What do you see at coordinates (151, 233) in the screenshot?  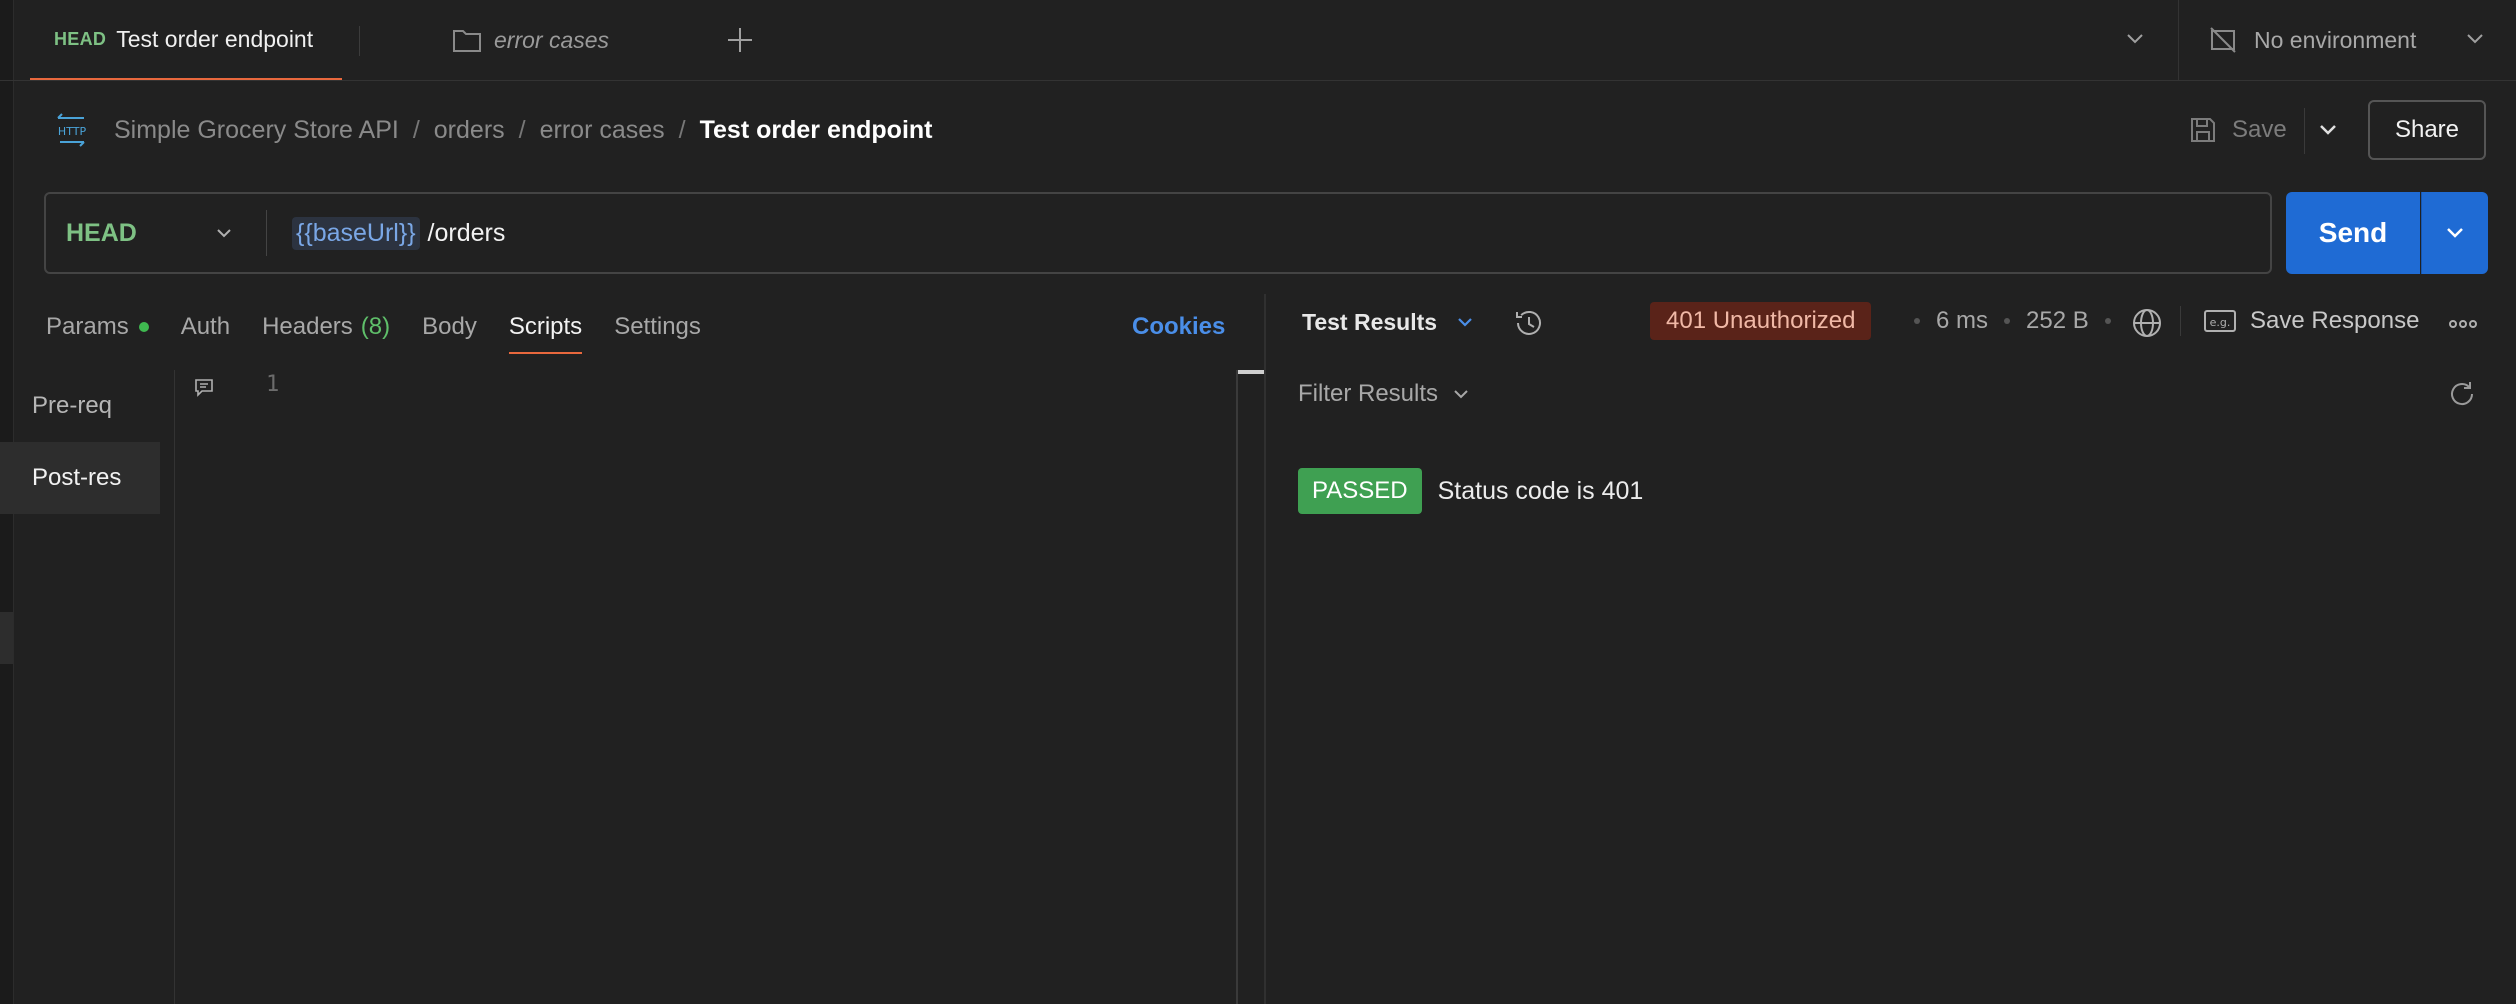 I see `method-select: HEAD` at bounding box center [151, 233].